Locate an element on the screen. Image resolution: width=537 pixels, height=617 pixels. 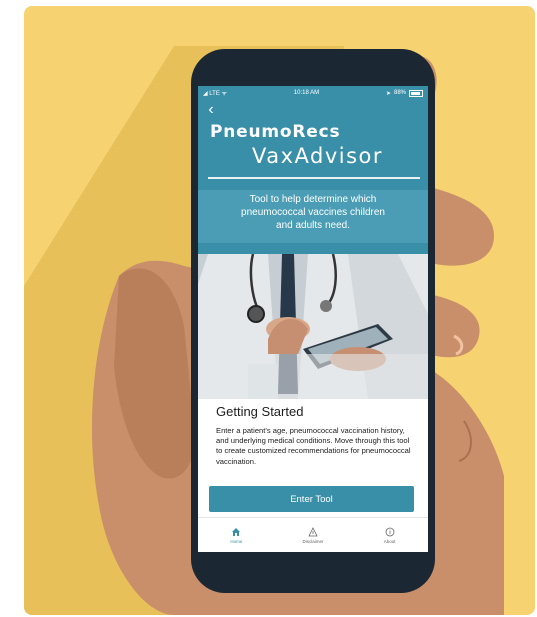
app-subtitle: VaxAdvisor is located at coordinates (318, 156).